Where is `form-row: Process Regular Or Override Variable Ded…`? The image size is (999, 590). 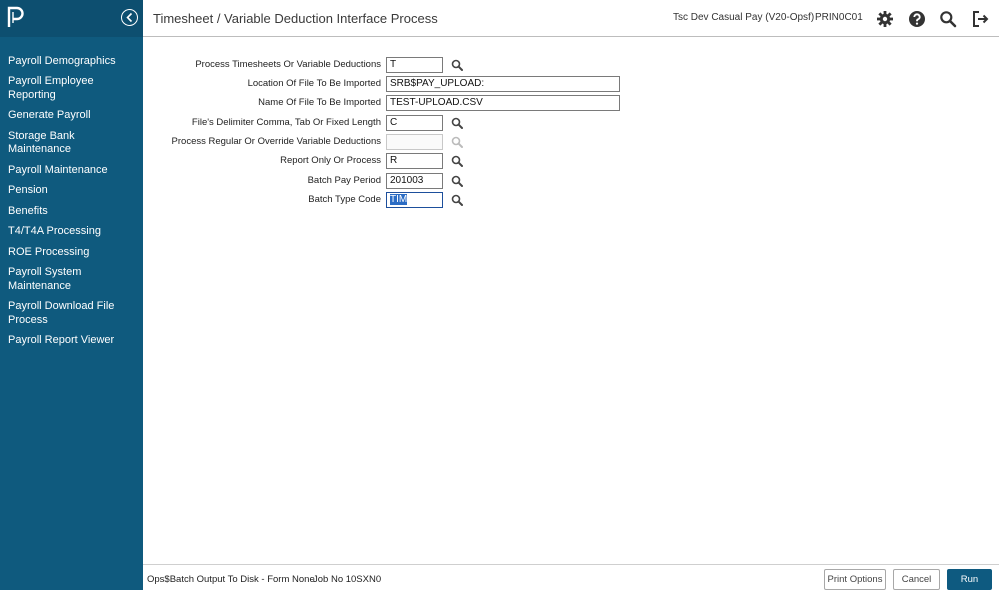
form-row: Process Regular Or Override Variable Ded… is located at coordinates (443, 142).